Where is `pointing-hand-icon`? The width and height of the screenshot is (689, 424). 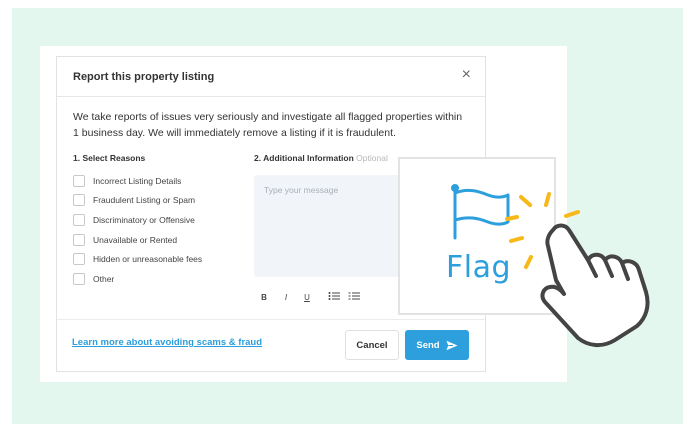
pointing-hand-icon is located at coordinates (595, 285).